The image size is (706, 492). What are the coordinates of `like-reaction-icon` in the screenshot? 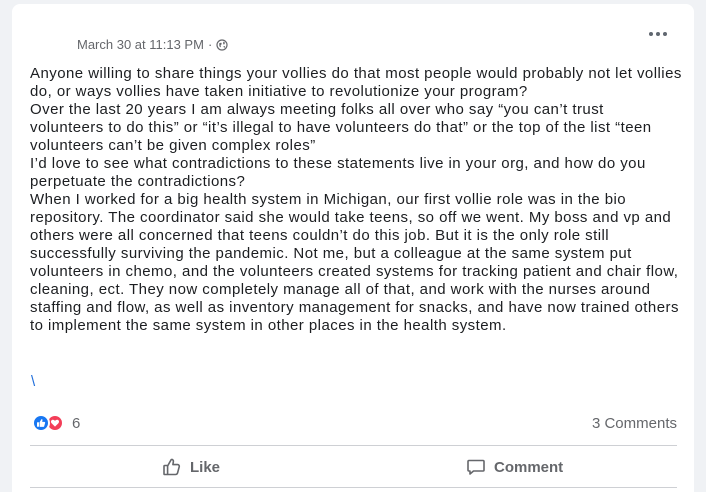 It's located at (41, 423).